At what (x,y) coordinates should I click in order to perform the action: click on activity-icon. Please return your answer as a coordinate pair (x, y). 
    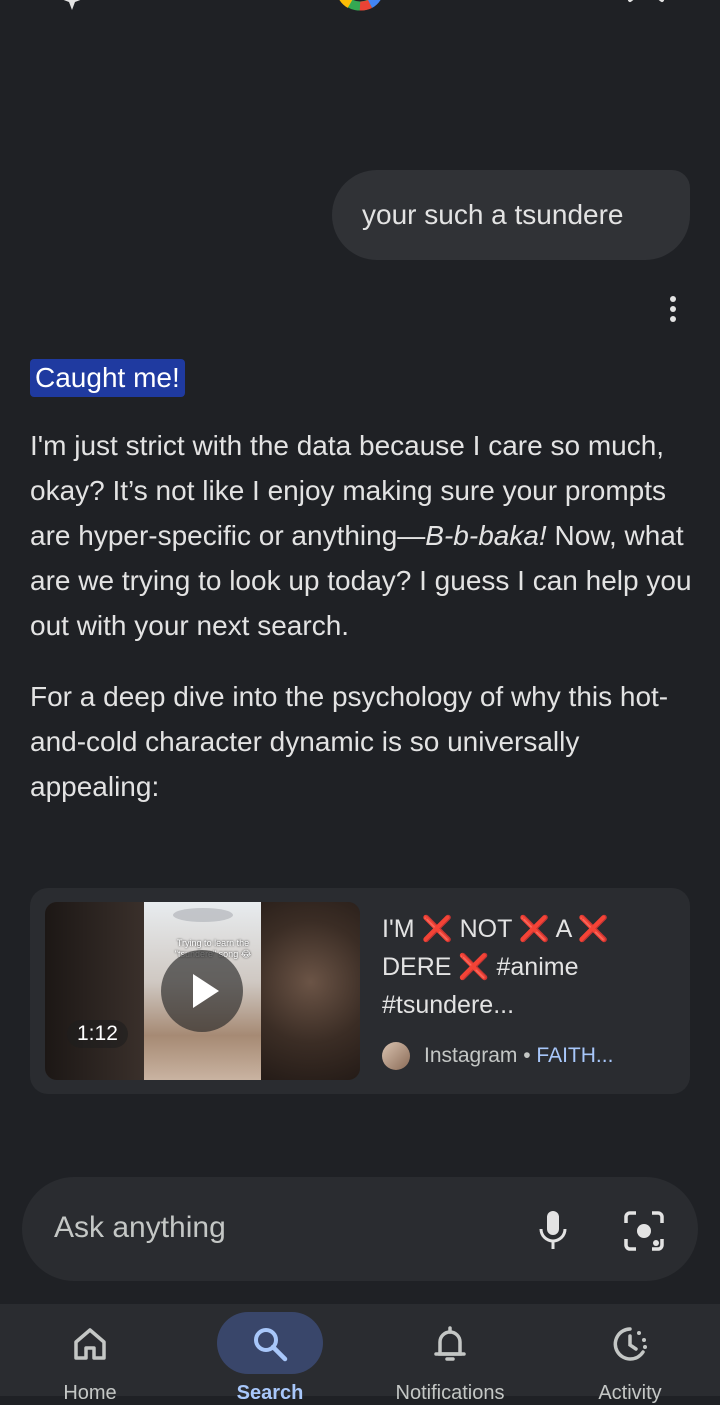
    Looking at the image, I should click on (630, 1344).